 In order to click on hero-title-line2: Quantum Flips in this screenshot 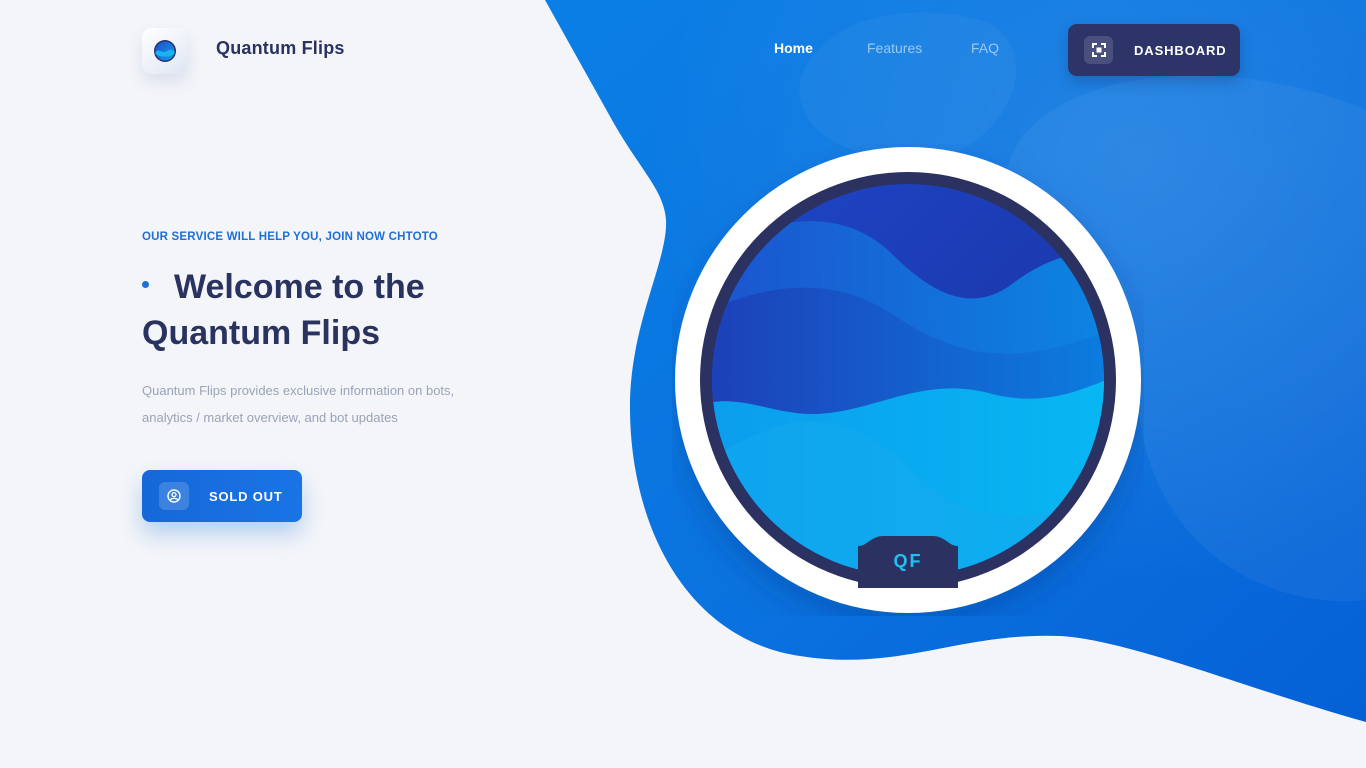, I will do `click(261, 333)`.